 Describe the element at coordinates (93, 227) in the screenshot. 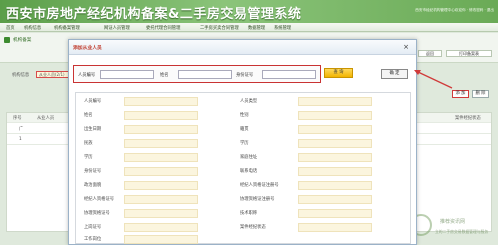

I see `field-label: 上岗证号` at that location.